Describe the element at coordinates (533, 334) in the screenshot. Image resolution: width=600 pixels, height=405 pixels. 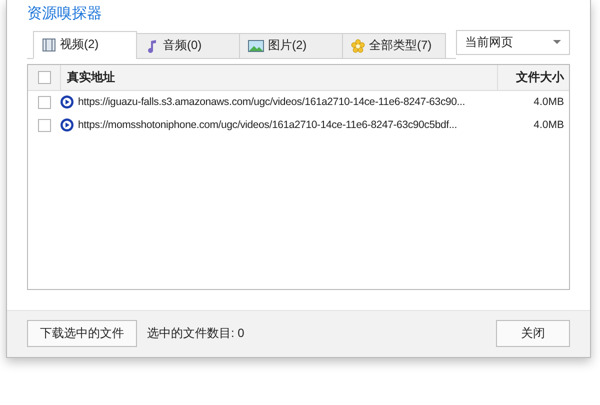
I see `close-button: 关闭` at that location.